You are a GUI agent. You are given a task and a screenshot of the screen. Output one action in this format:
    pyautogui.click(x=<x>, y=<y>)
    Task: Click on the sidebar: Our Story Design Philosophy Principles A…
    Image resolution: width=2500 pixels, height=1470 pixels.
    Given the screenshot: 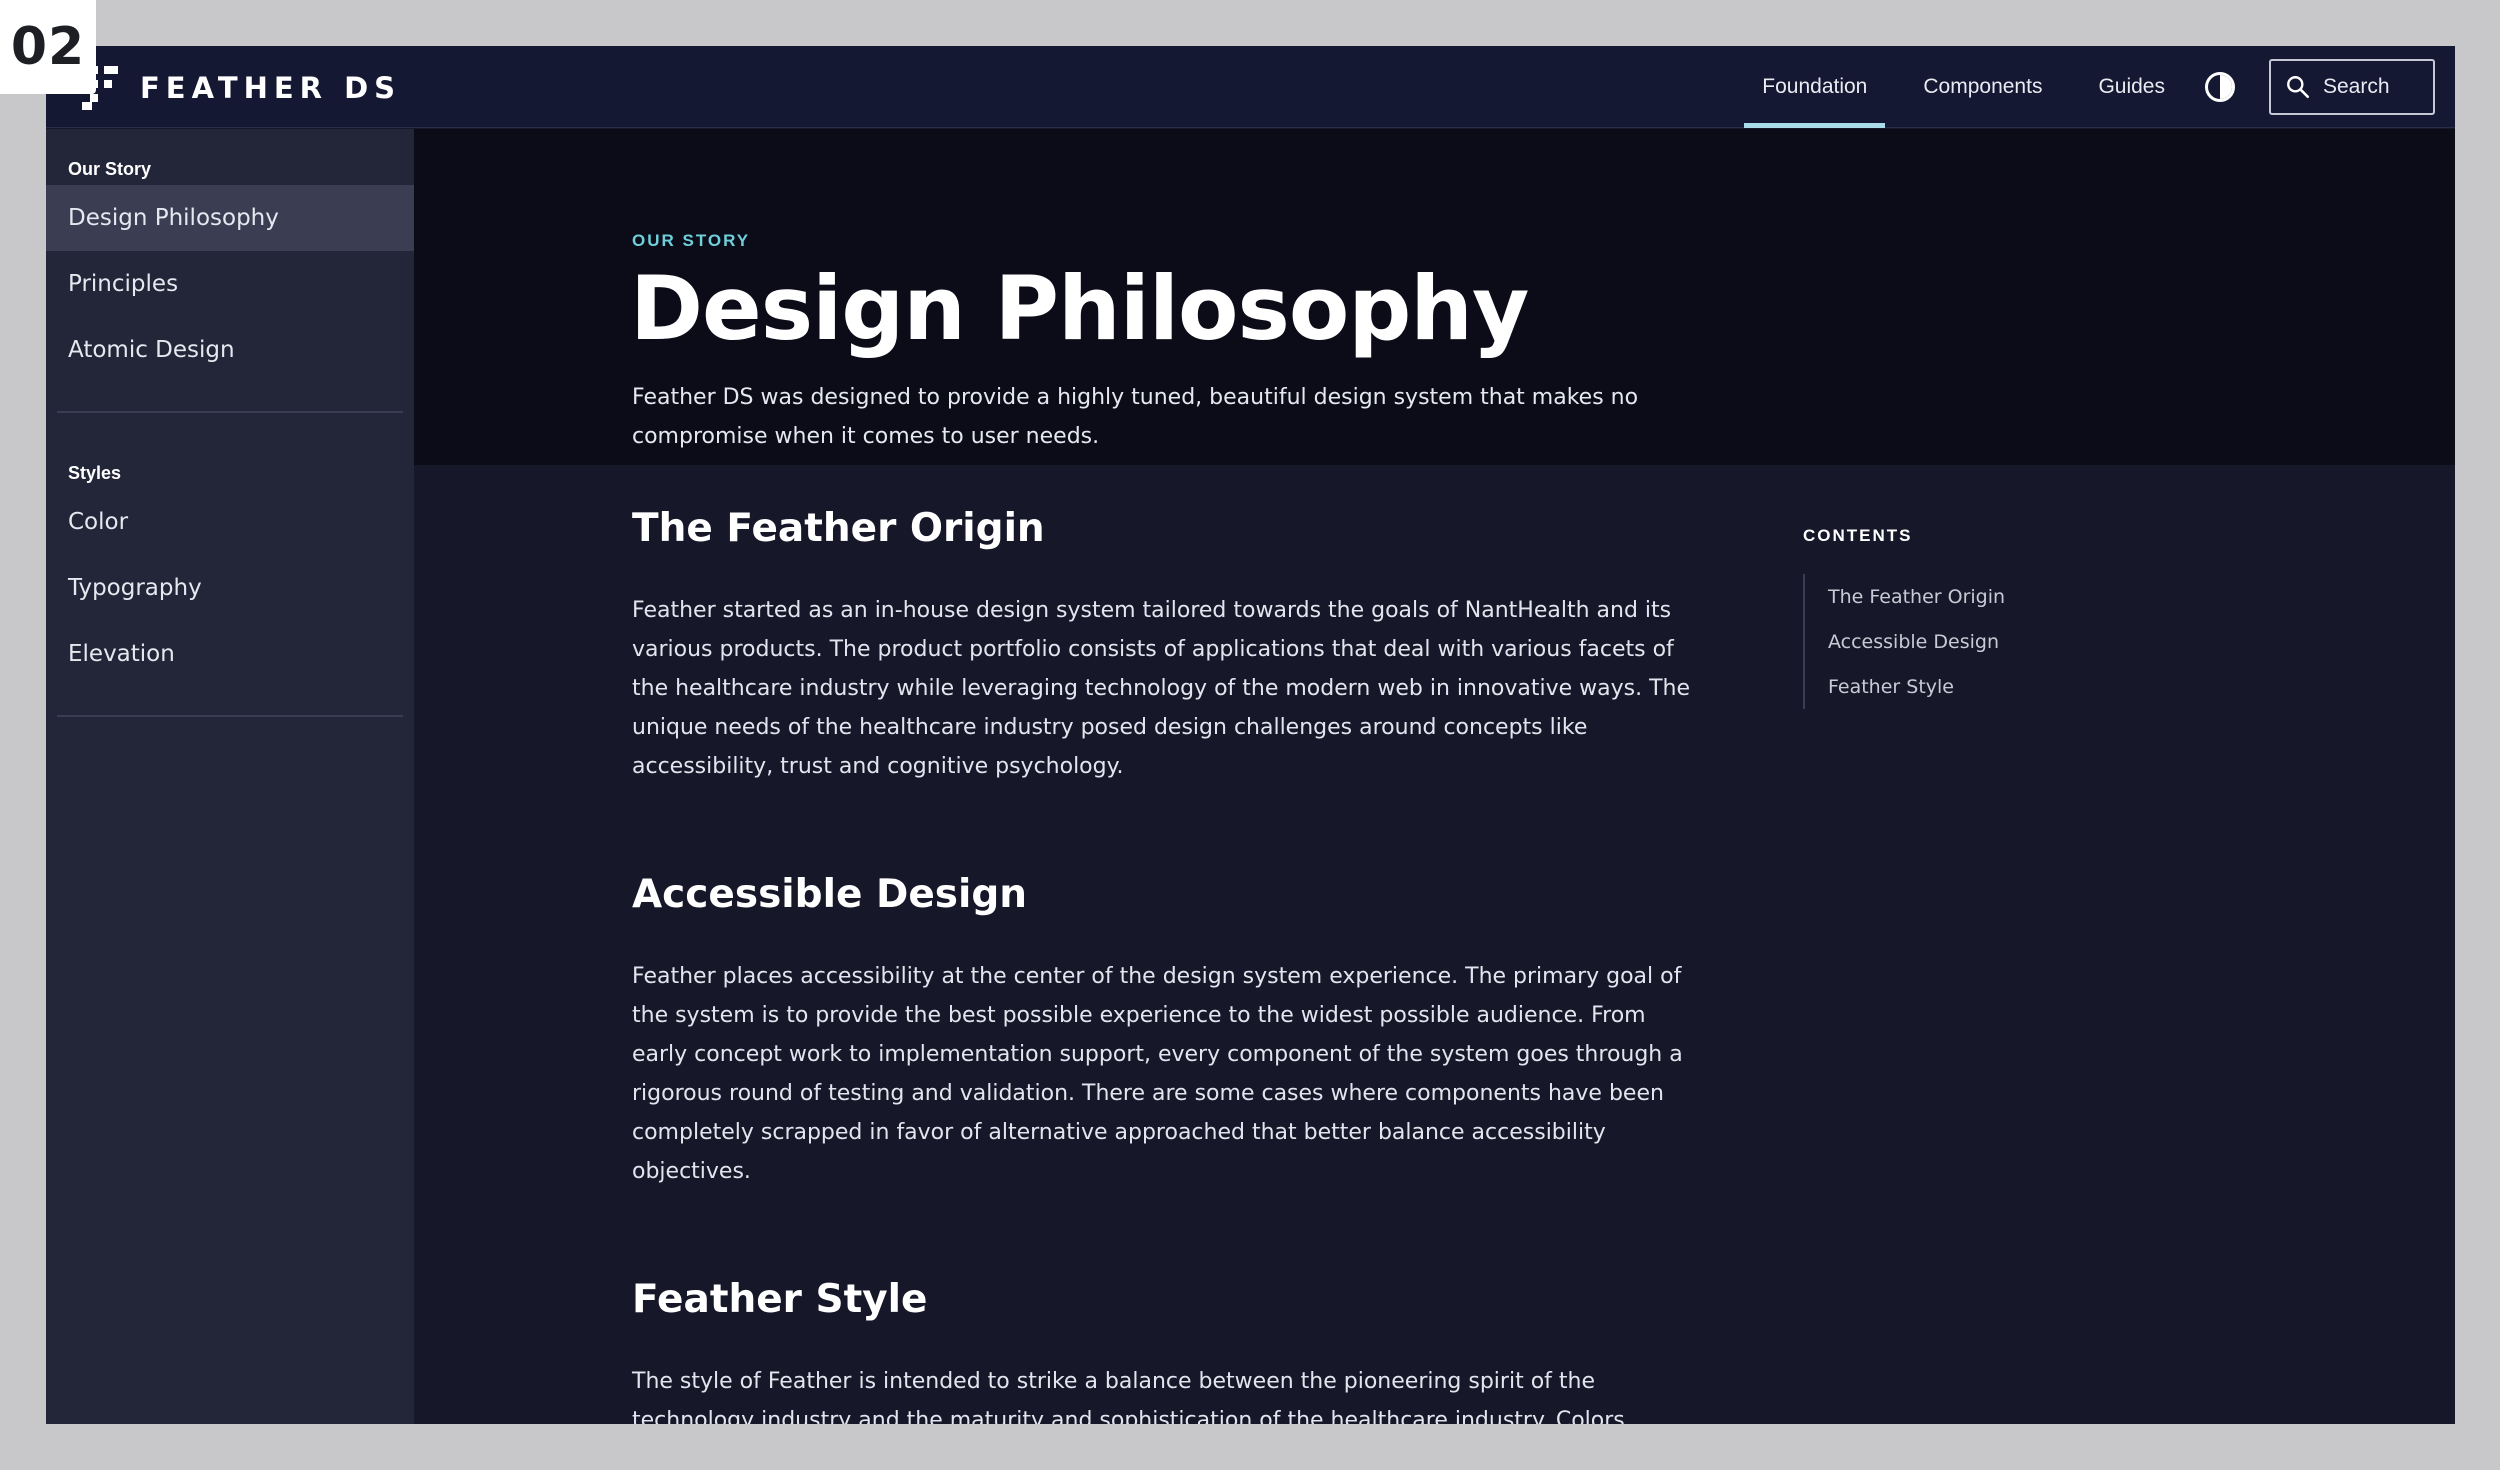 What is the action you would take?
    pyautogui.click(x=230, y=776)
    